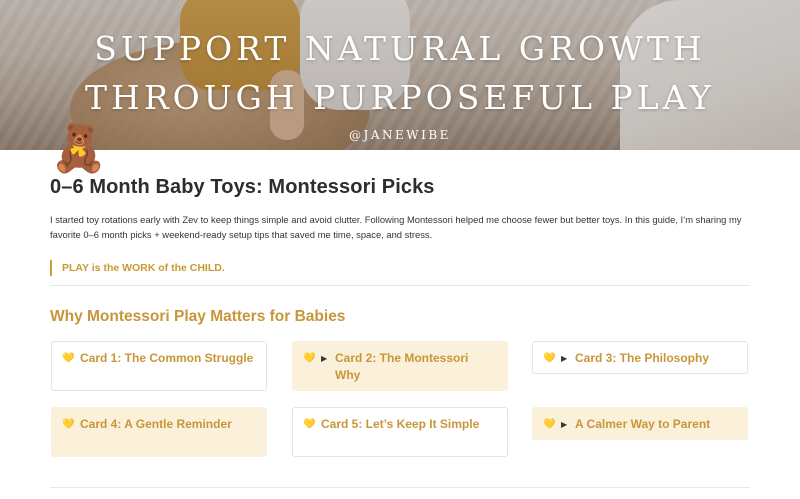 This screenshot has height=499, width=800. I want to click on toggle-card-4: 💛 Card 4: A Gentle Reminder, so click(159, 432).